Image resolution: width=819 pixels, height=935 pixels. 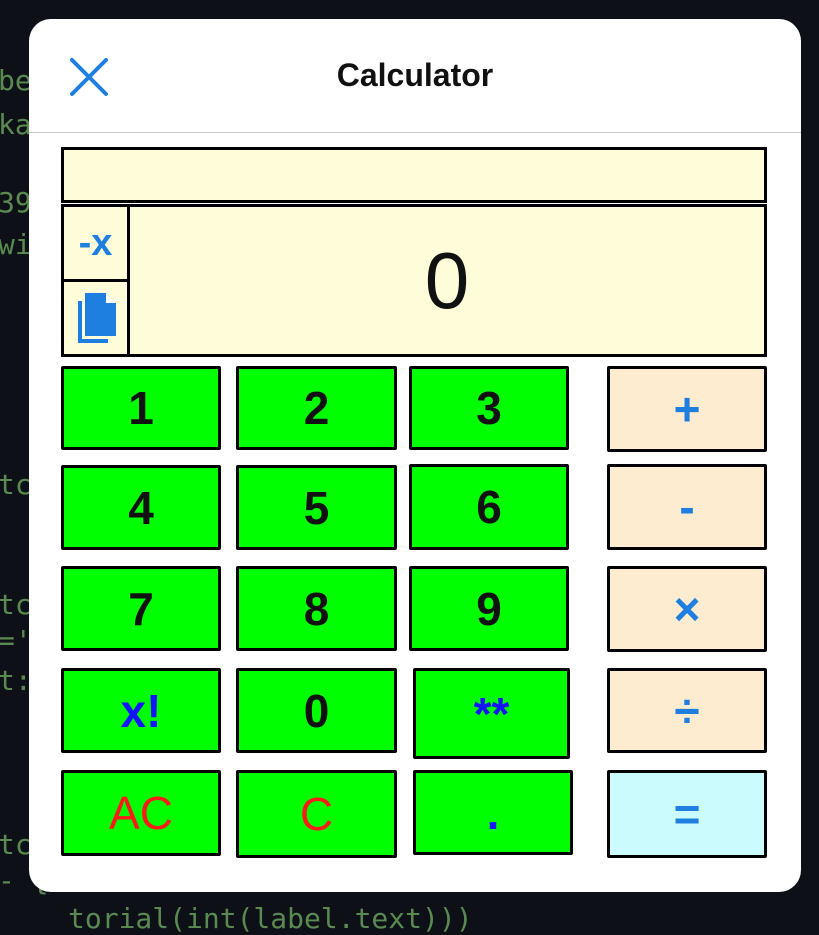 I want to click on negate-button: -x, so click(x=97, y=244).